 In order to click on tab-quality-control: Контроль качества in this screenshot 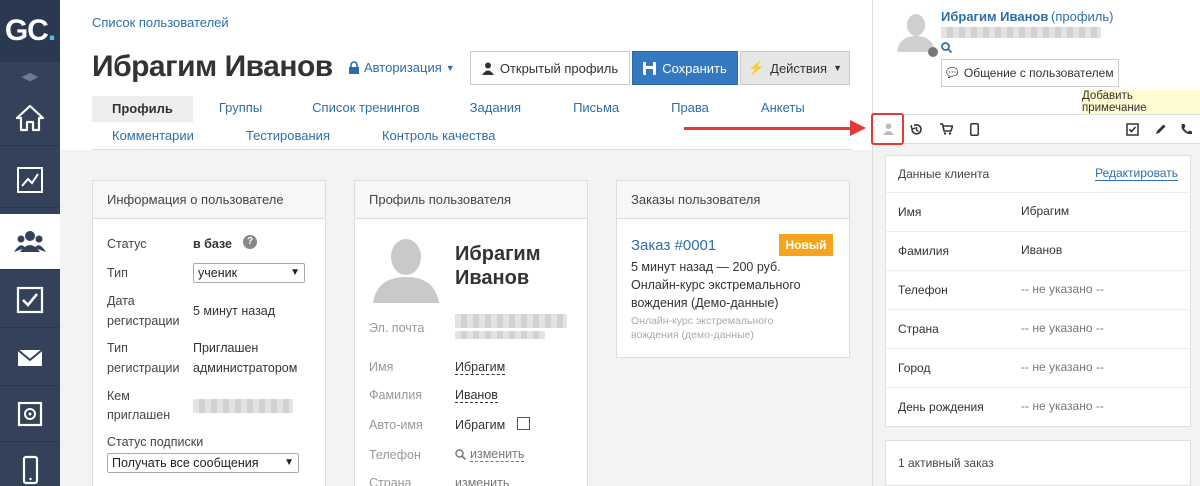, I will do `click(438, 136)`.